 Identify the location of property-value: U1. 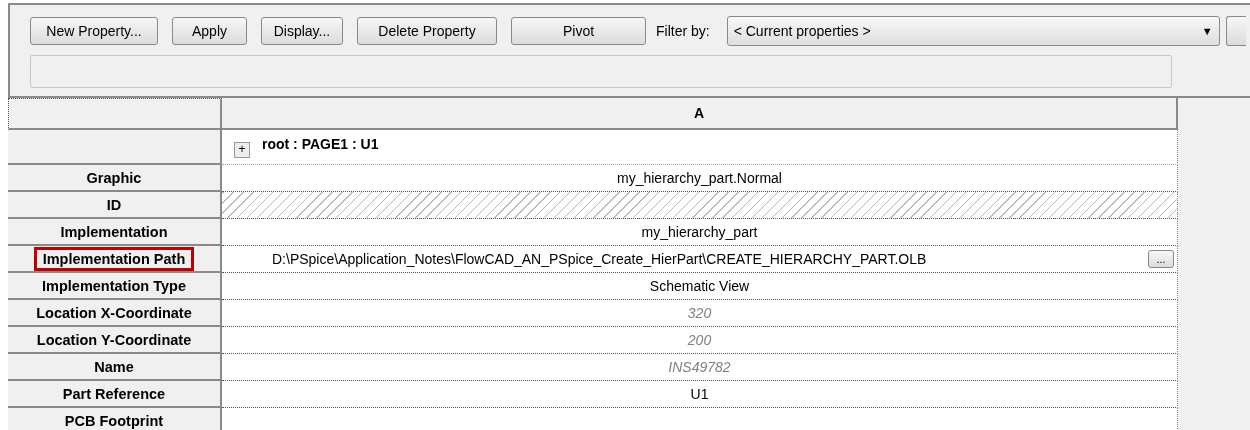
(699, 394).